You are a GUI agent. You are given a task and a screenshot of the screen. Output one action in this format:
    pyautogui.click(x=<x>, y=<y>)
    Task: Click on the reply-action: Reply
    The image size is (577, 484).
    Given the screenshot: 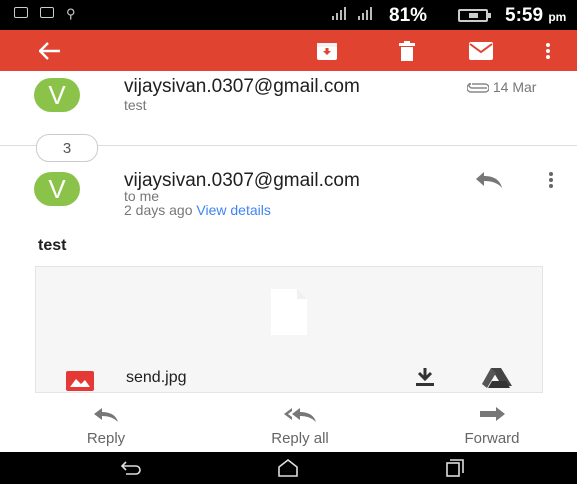 What is the action you would take?
    pyautogui.click(x=106, y=426)
    